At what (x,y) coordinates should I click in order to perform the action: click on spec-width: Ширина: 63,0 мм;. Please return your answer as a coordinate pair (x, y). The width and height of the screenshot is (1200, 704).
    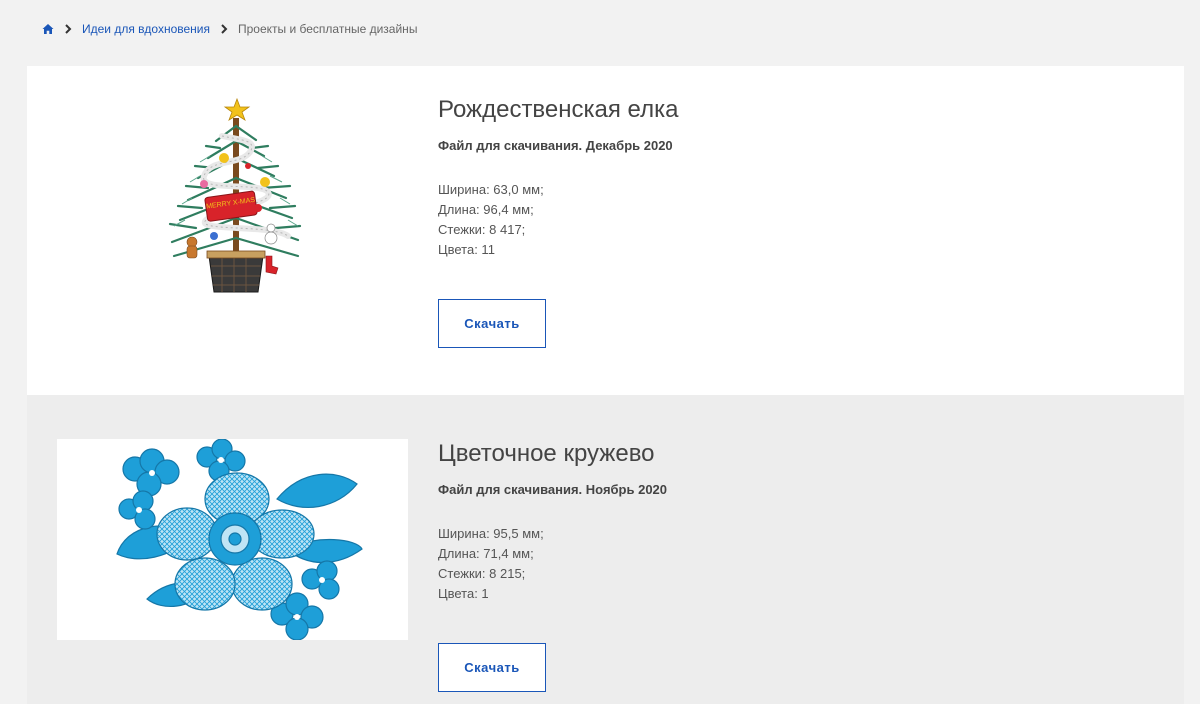
    Looking at the image, I should click on (491, 189).